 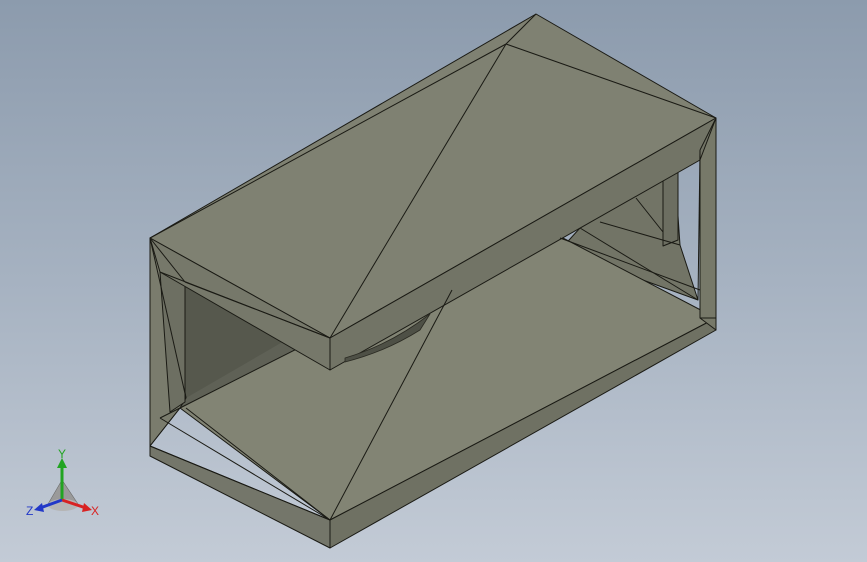 I want to click on z-axis-label: Z, so click(x=29, y=511).